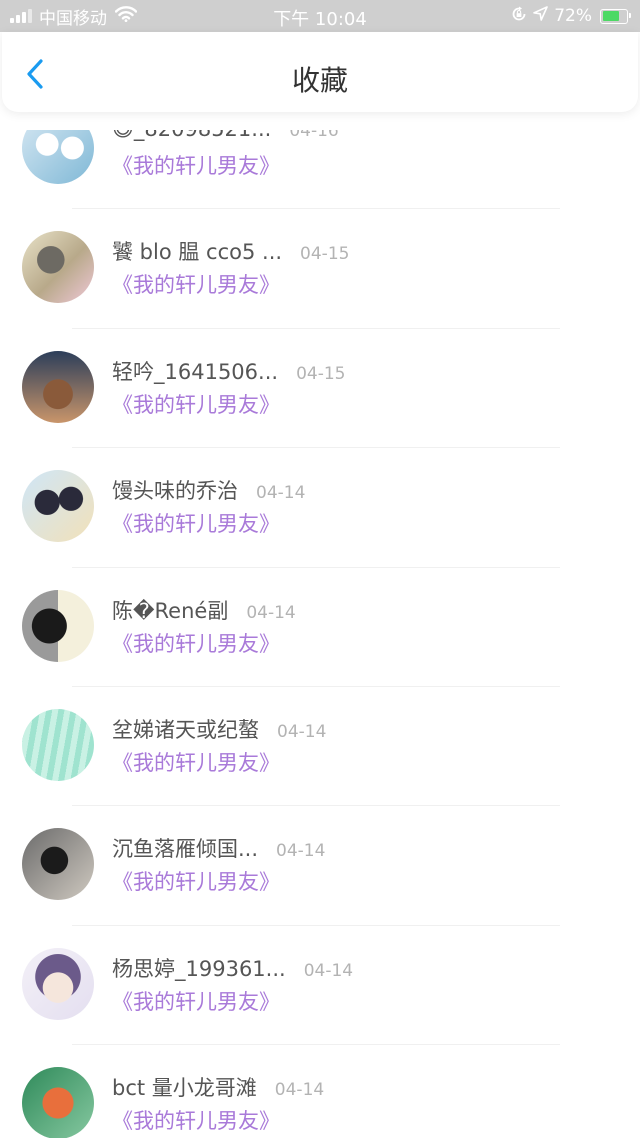 Image resolution: width=640 pixels, height=1138 pixels. I want to click on favorite-date: 04-16, so click(314, 135).